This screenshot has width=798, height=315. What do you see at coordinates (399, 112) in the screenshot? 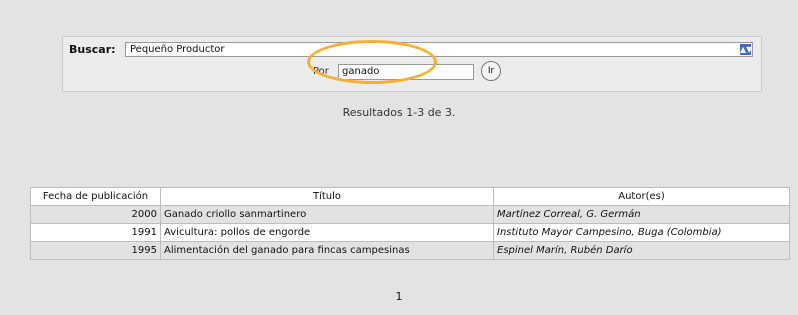
I see `results-summary: Resultados 1-3 de 3.` at bounding box center [399, 112].